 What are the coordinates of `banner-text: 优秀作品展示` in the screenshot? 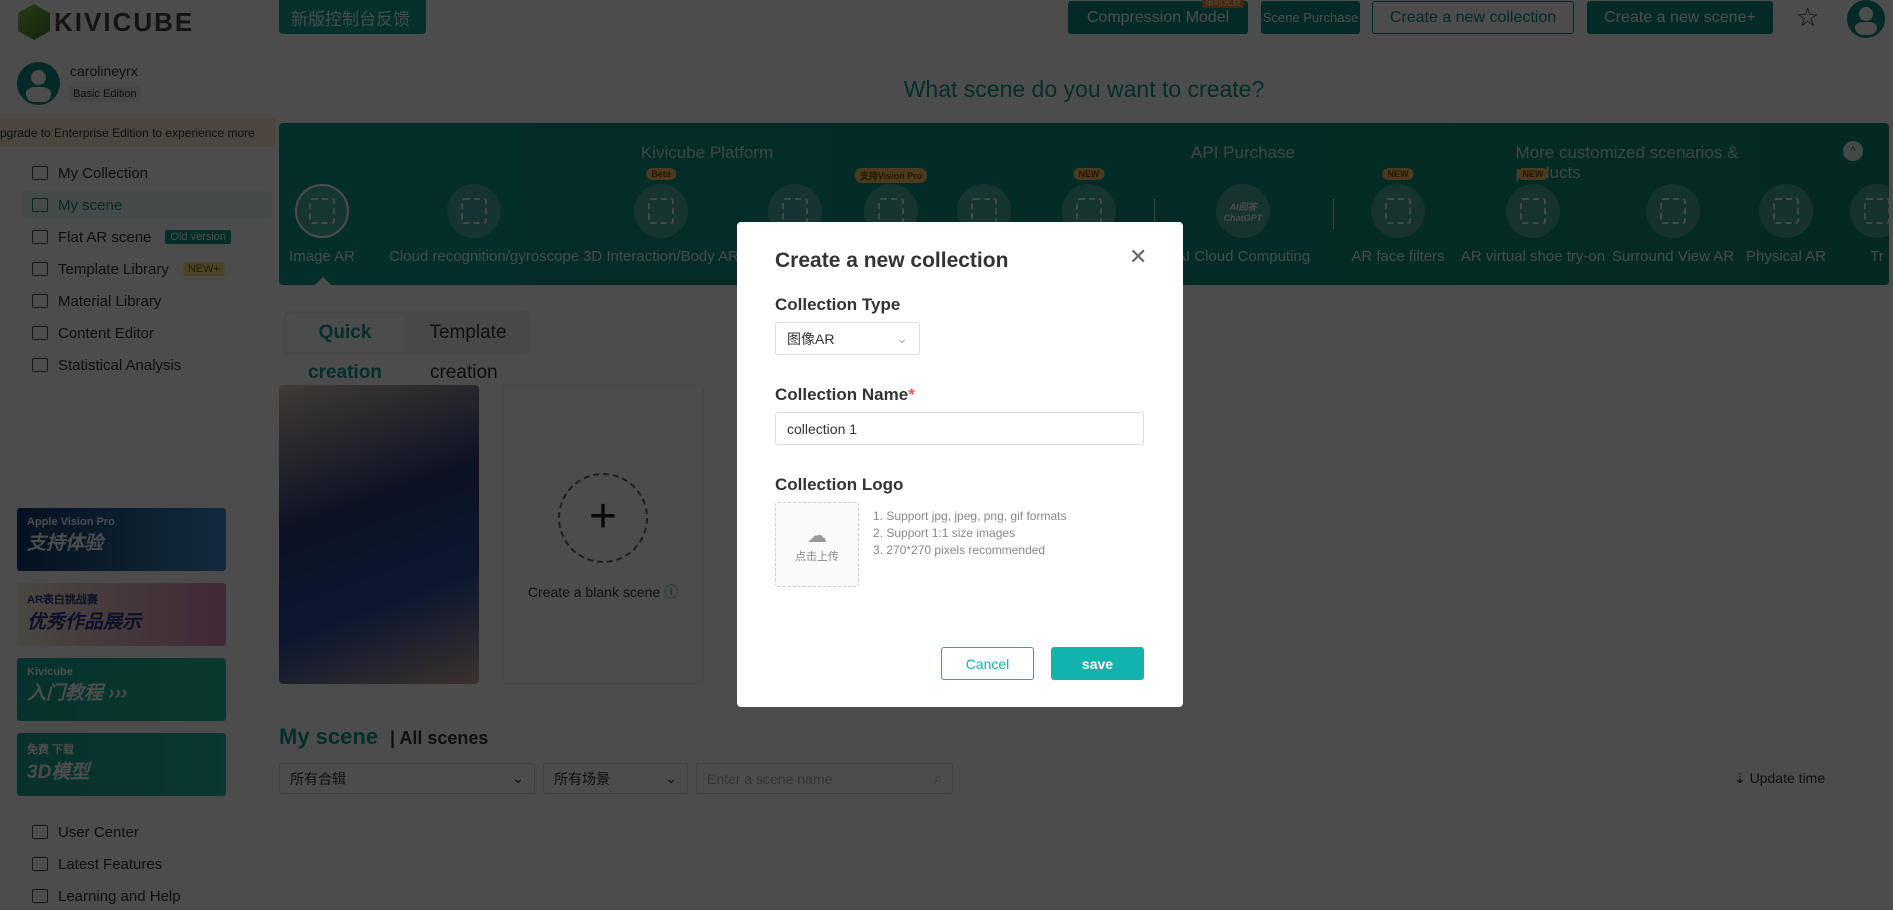 It's located at (84, 622).